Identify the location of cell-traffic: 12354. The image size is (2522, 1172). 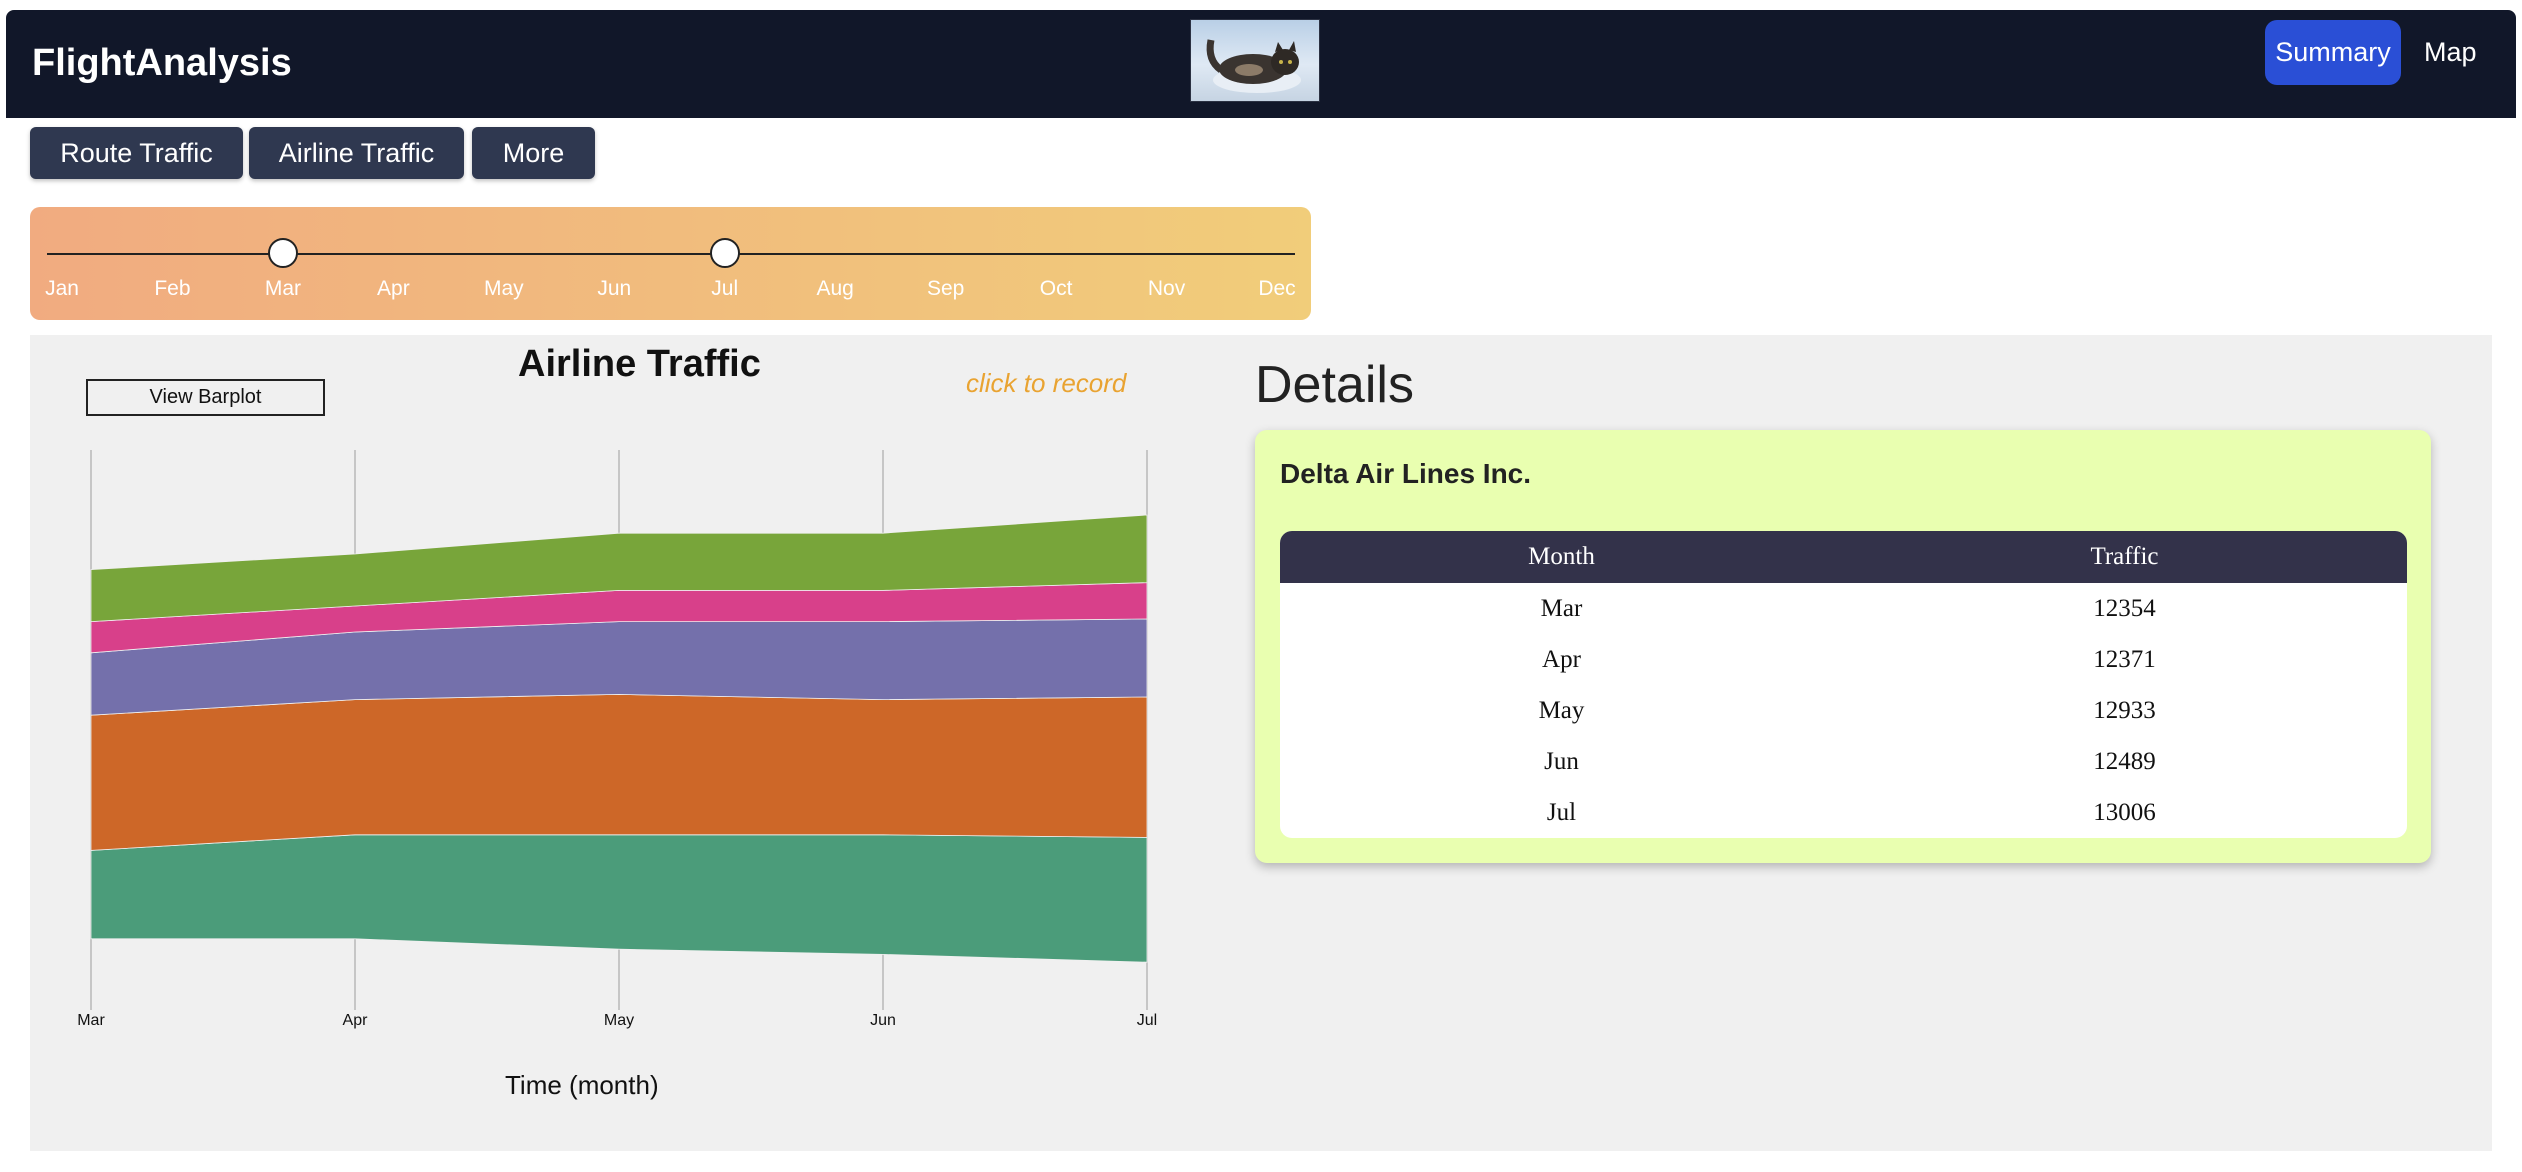
(2124, 608).